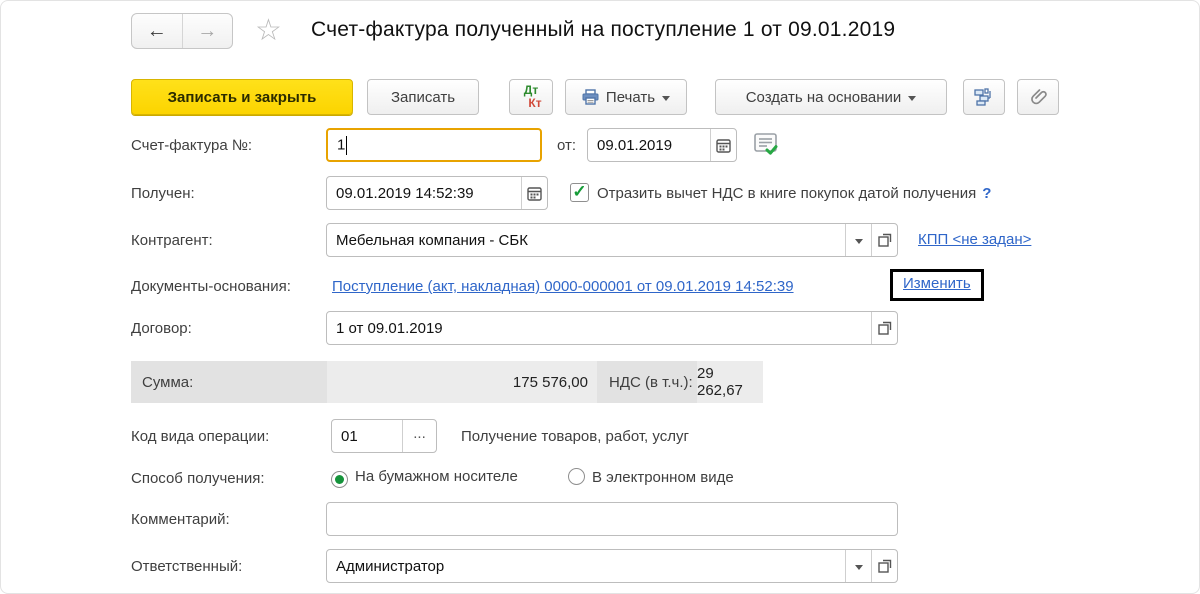 This screenshot has height=594, width=1200. I want to click on document-structure-icon, so click(984, 97).